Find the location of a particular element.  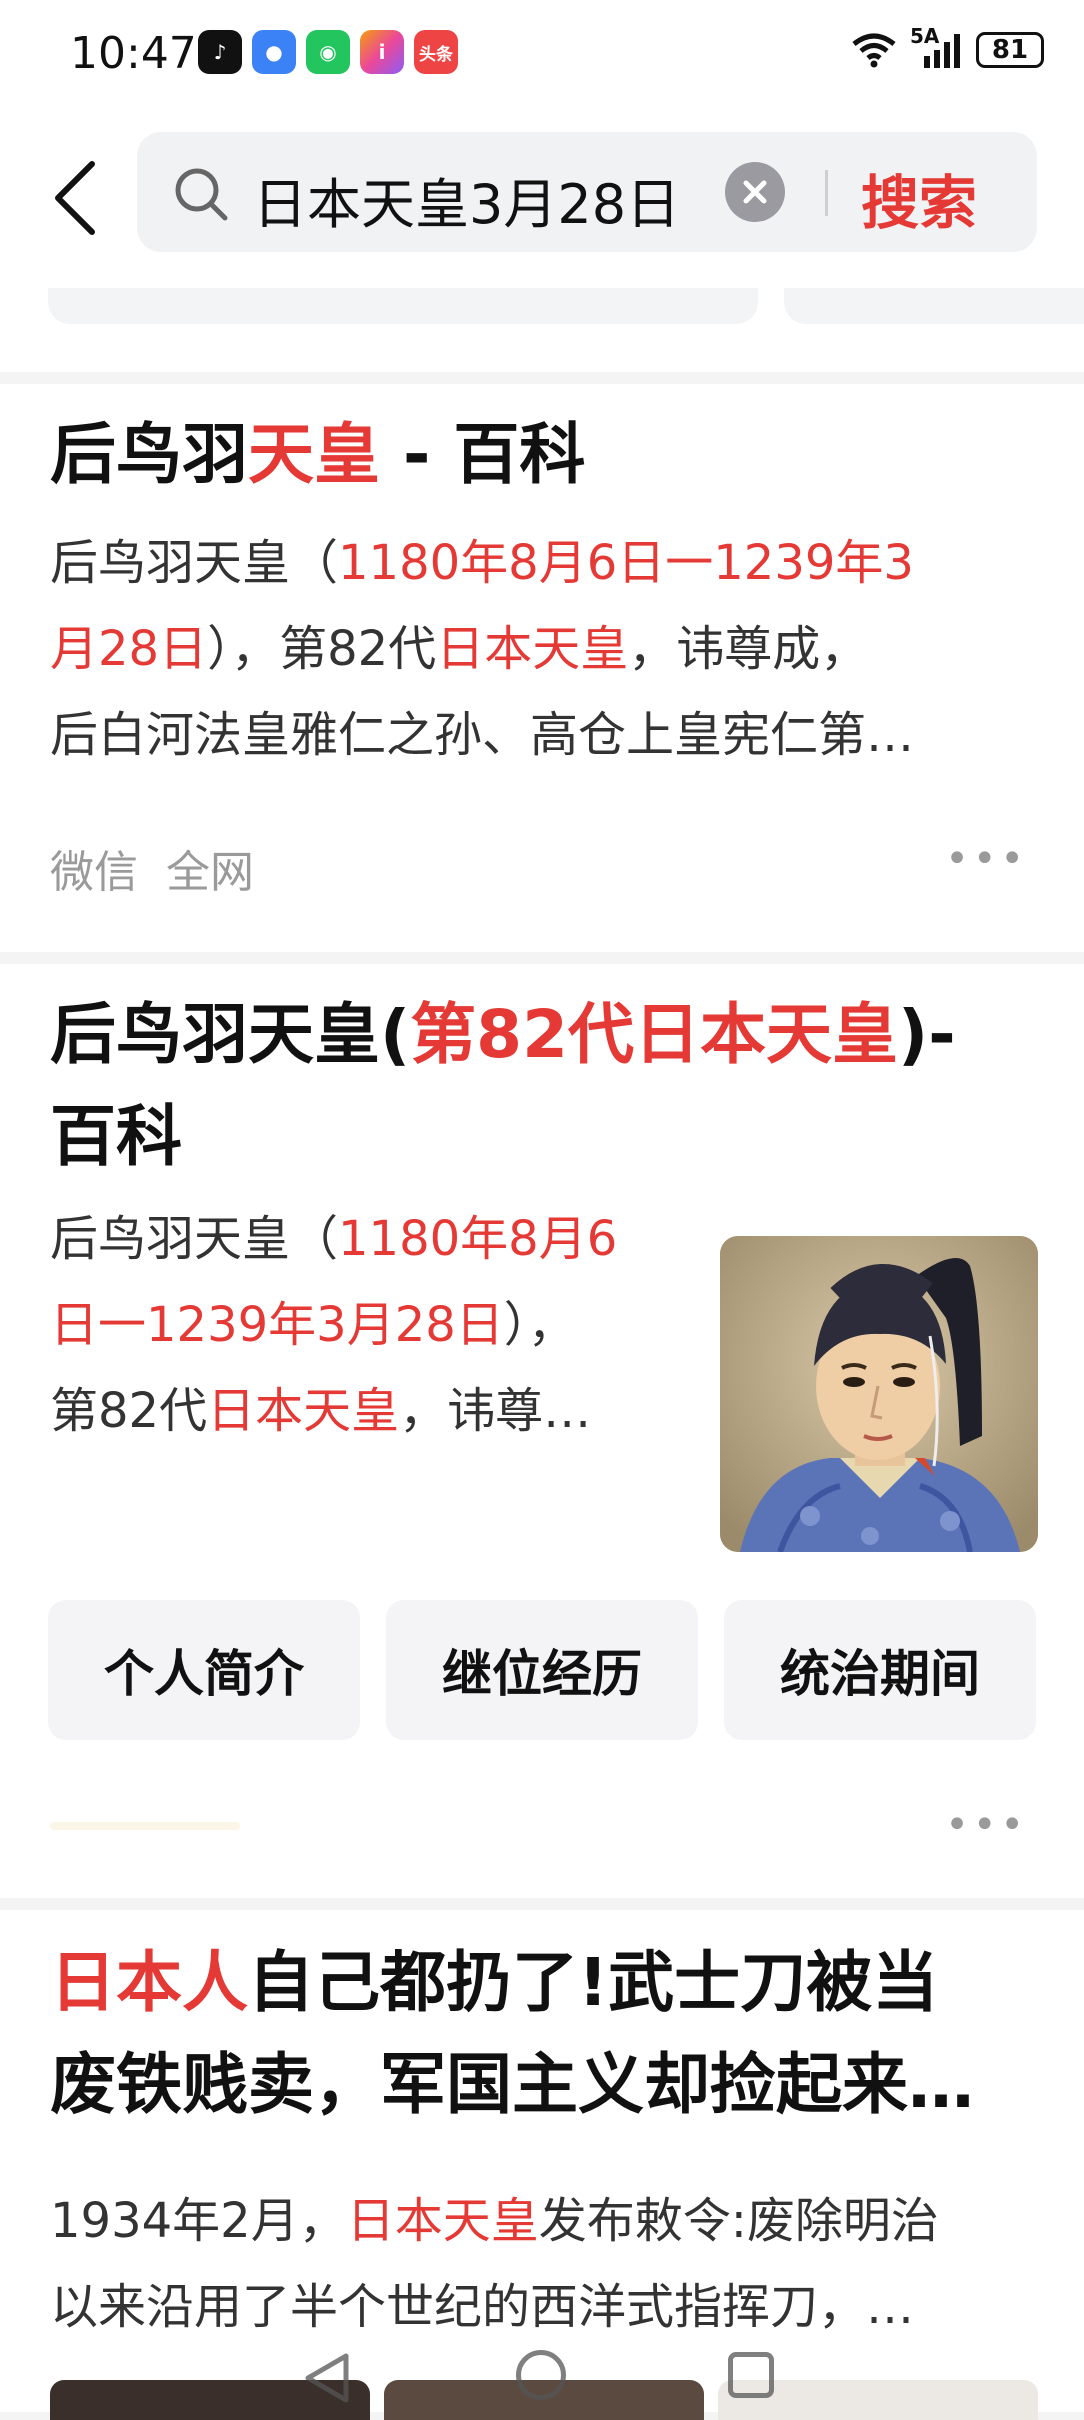

snippet-highlight: 日一1239年3月28日 is located at coordinates (277, 1325).